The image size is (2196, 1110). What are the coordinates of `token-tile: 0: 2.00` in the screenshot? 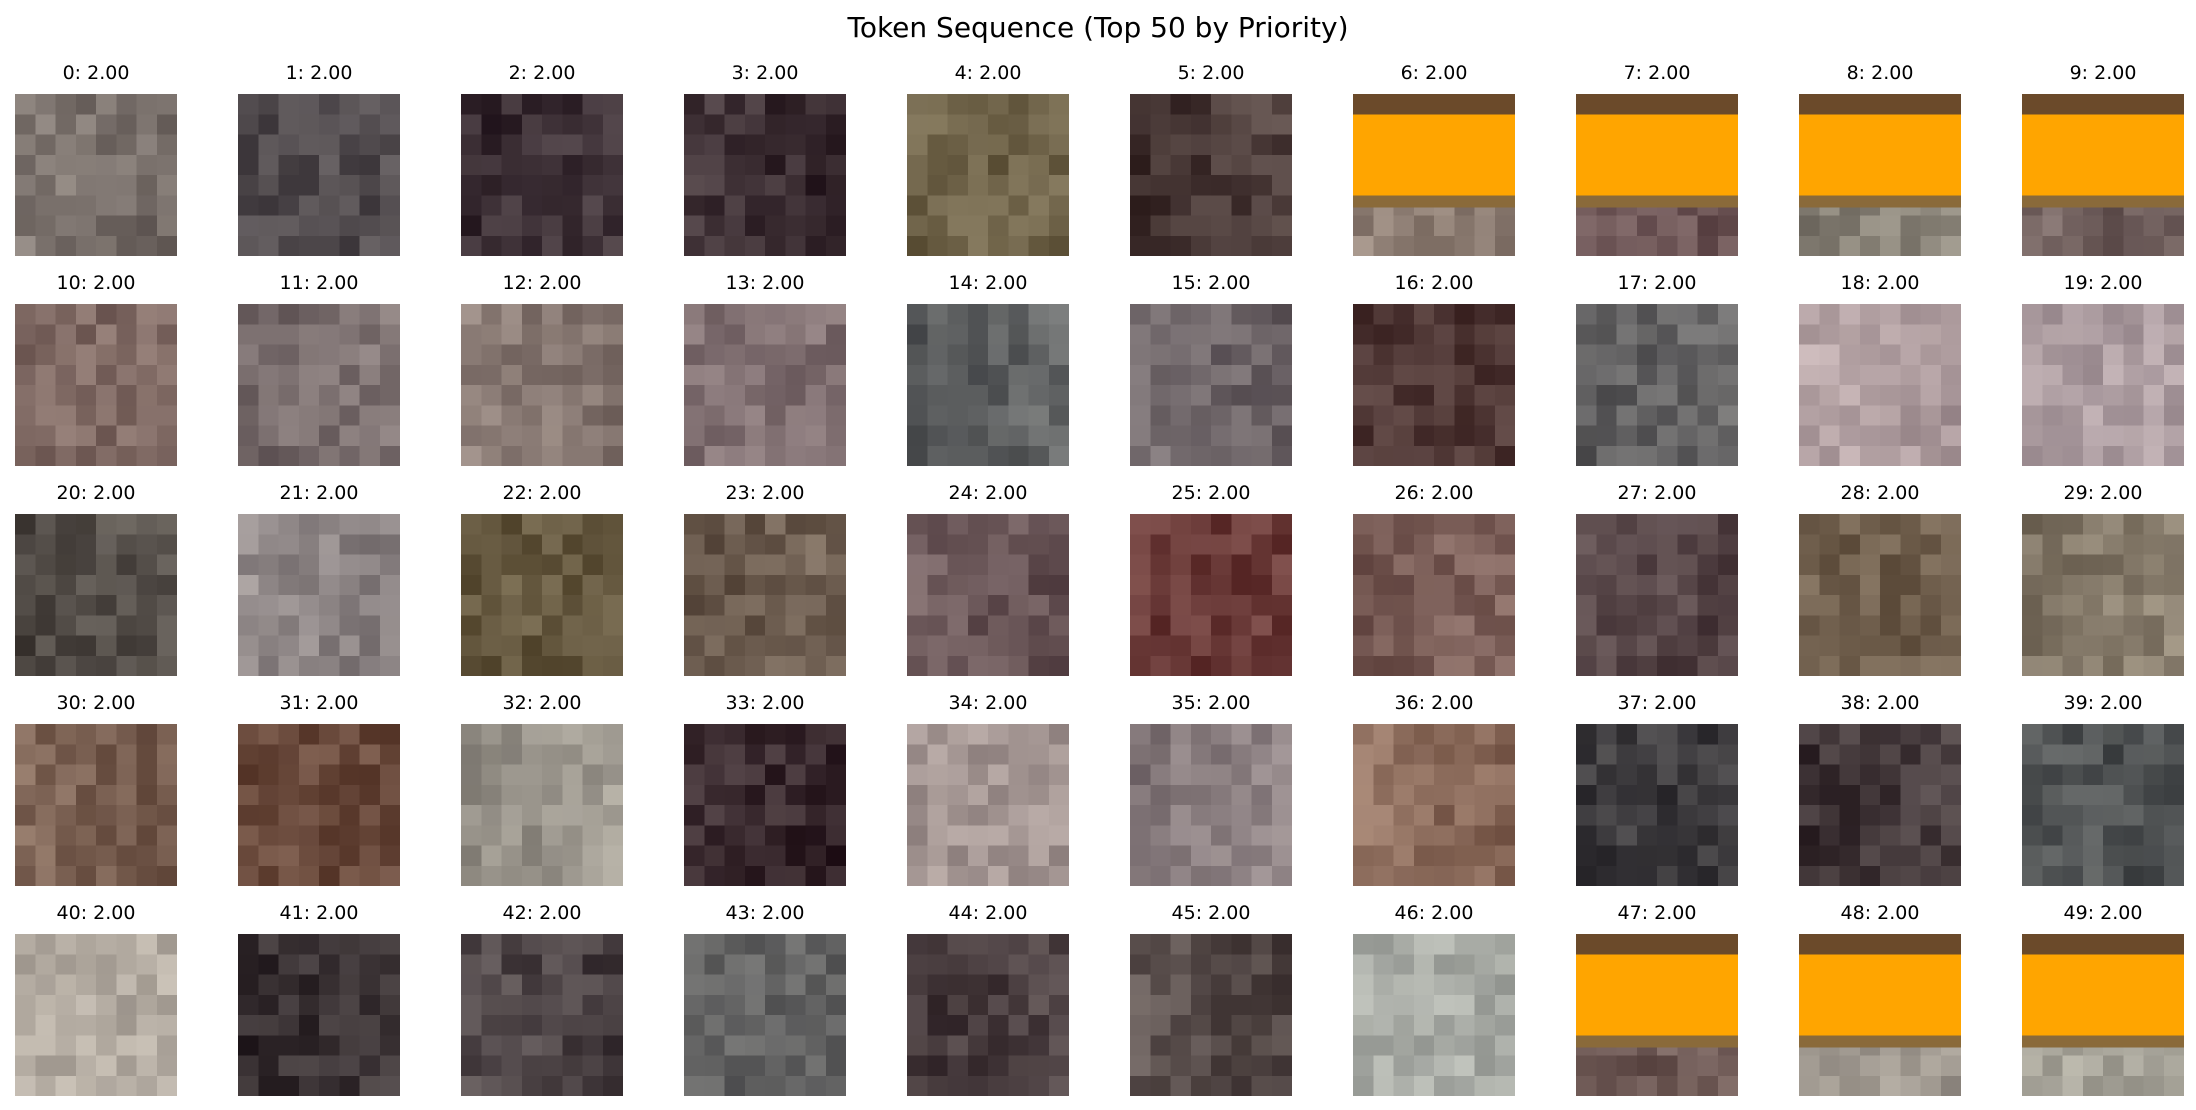 It's located at (96, 158).